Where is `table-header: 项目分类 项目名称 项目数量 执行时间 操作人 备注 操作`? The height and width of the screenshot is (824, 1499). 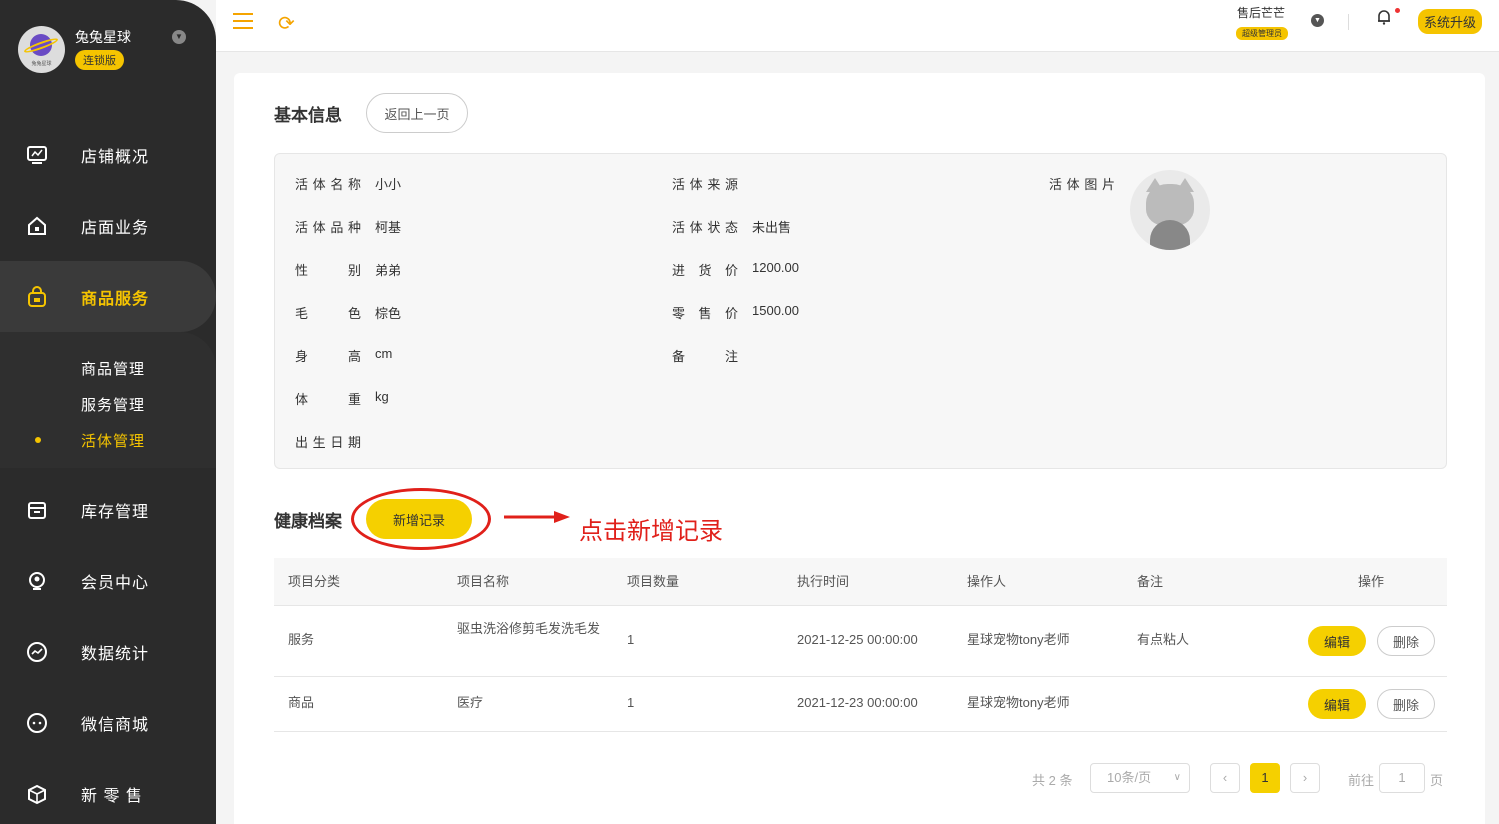 table-header: 项目分类 项目名称 项目数量 执行时间 操作人 备注 操作 is located at coordinates (860, 582).